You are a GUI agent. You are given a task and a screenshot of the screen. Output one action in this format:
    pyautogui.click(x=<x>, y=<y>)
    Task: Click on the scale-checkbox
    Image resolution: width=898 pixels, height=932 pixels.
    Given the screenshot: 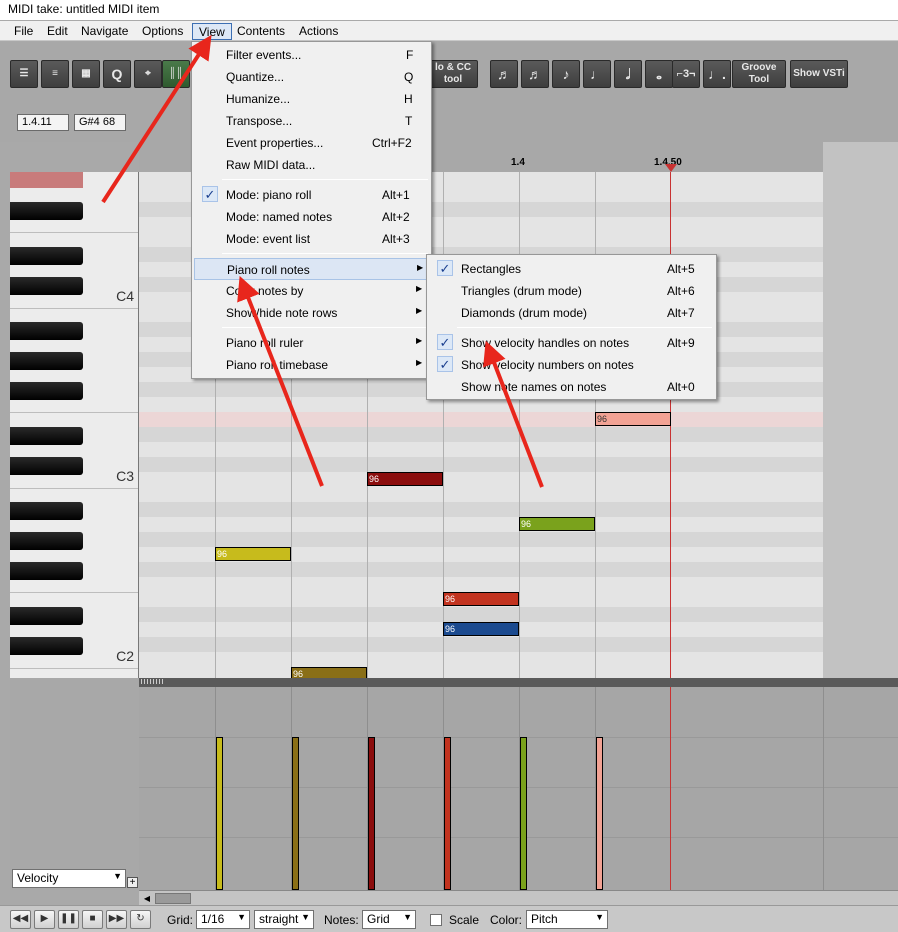 What is the action you would take?
    pyautogui.click(x=436, y=920)
    